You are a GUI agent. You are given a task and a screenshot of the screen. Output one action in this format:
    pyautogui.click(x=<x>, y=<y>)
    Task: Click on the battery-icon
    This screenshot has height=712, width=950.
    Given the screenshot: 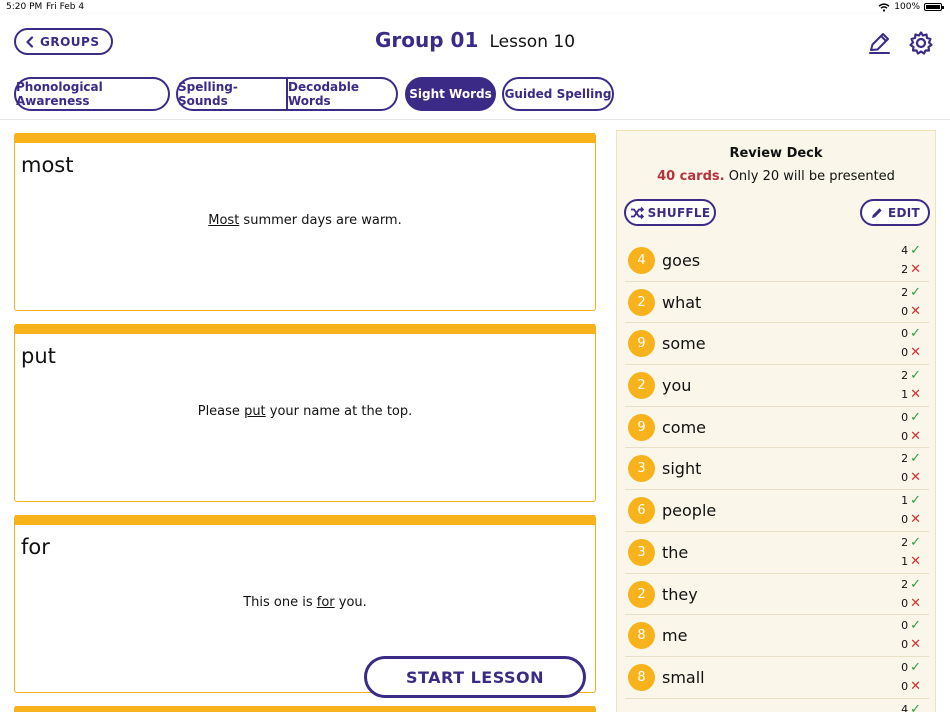 What is the action you would take?
    pyautogui.click(x=934, y=7)
    